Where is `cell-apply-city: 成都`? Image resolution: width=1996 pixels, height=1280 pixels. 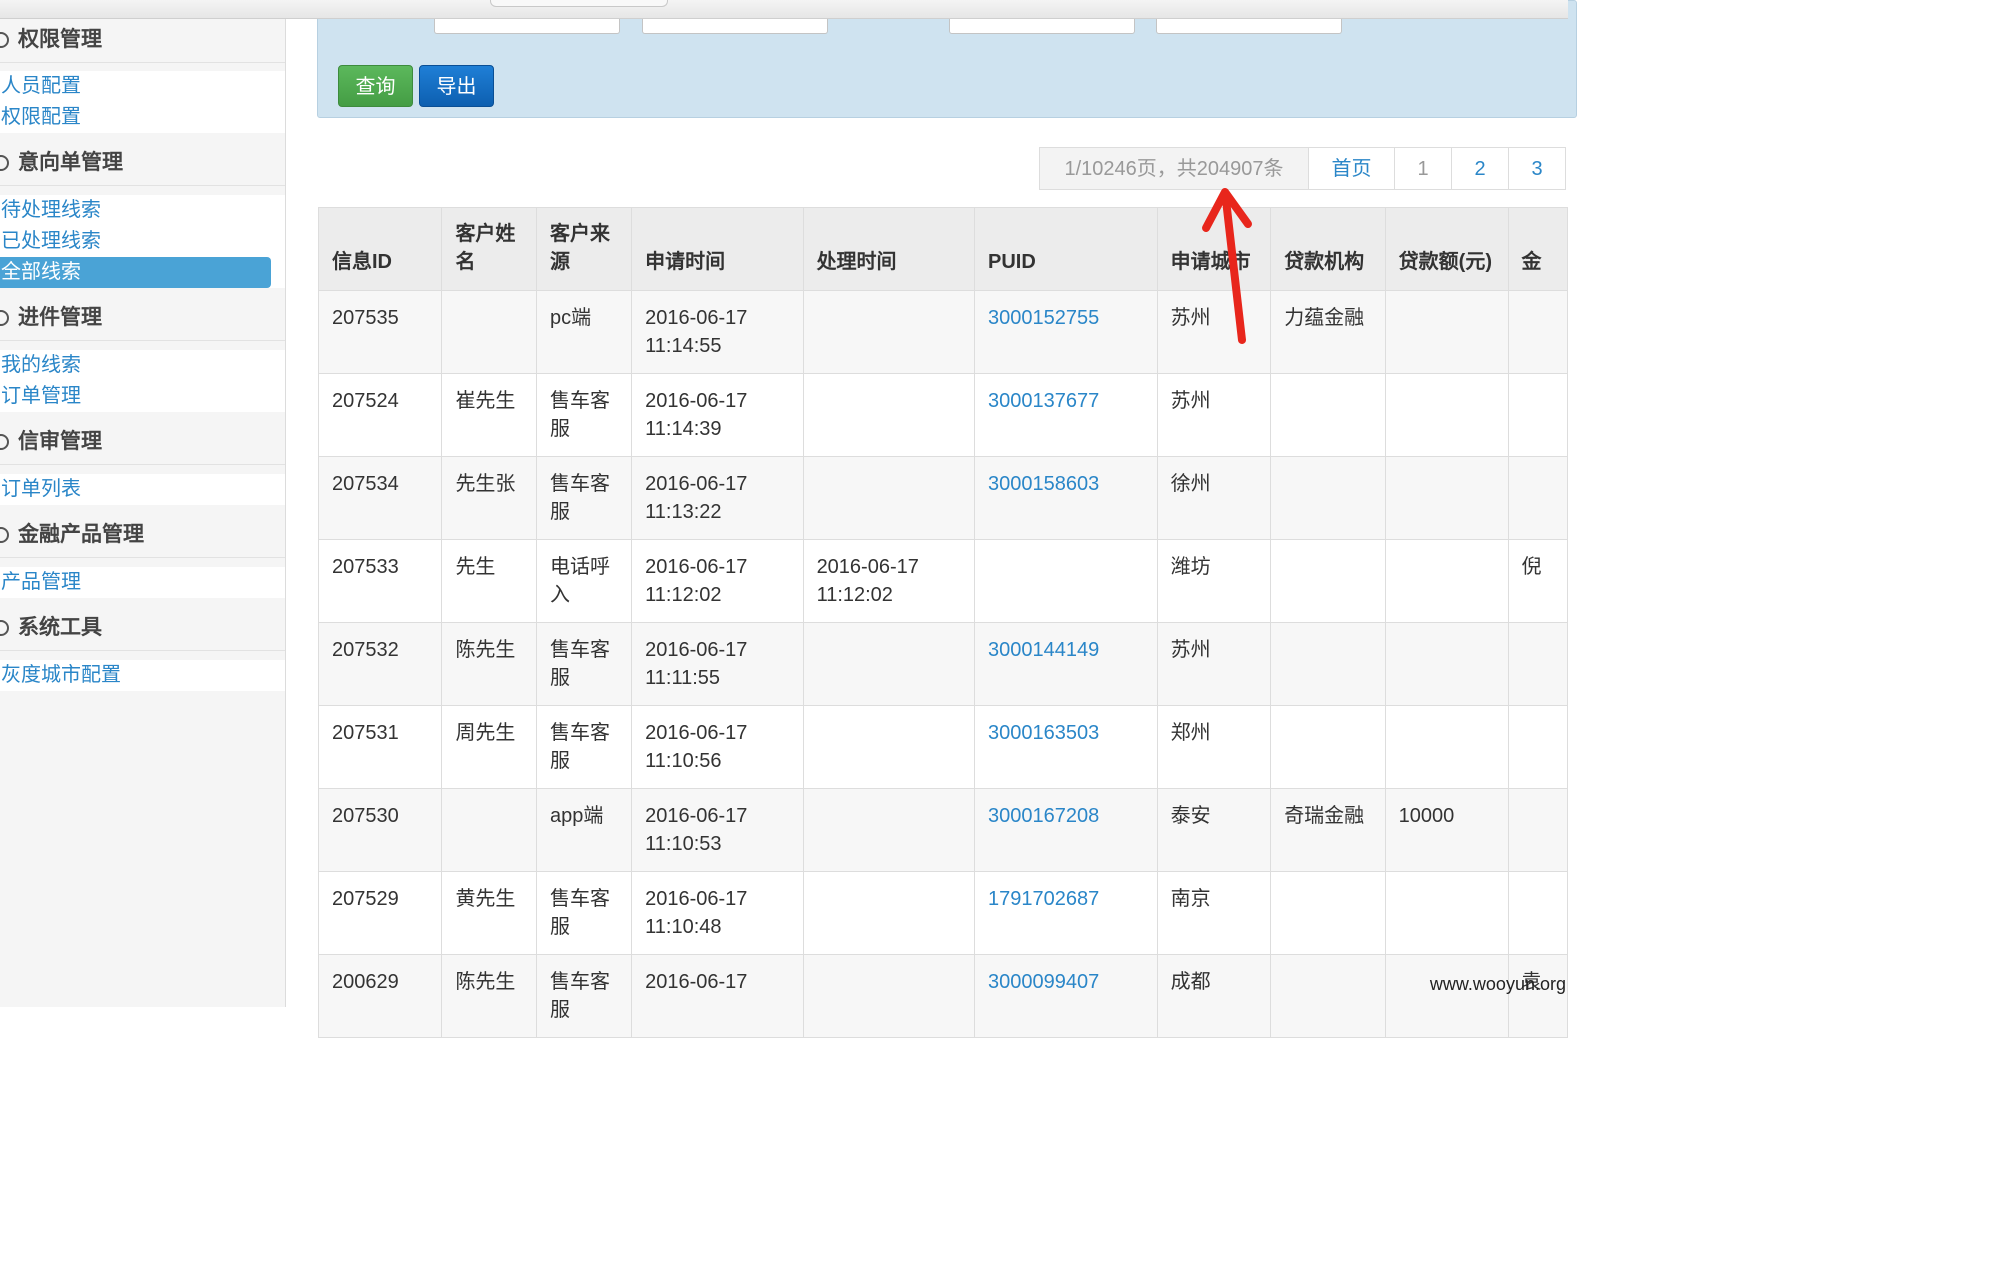 cell-apply-city: 成都 is located at coordinates (1214, 996).